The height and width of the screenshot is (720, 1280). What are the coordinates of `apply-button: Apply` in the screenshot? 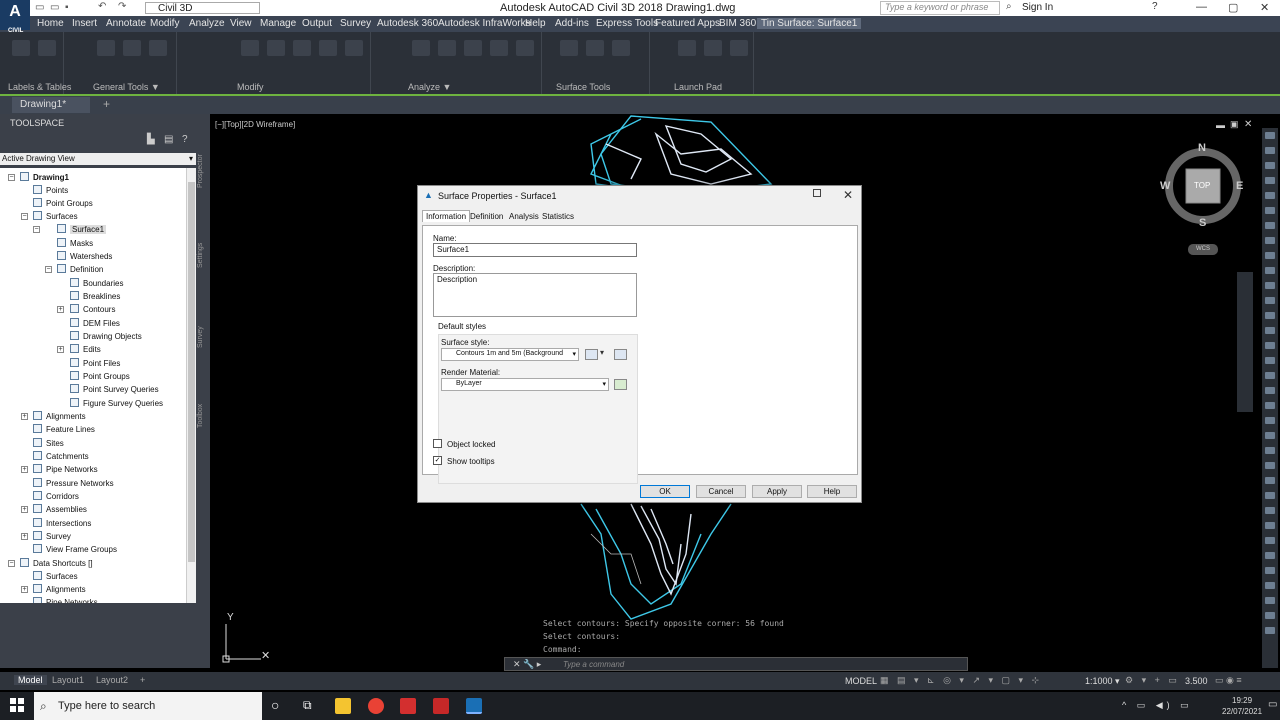 It's located at (777, 491).